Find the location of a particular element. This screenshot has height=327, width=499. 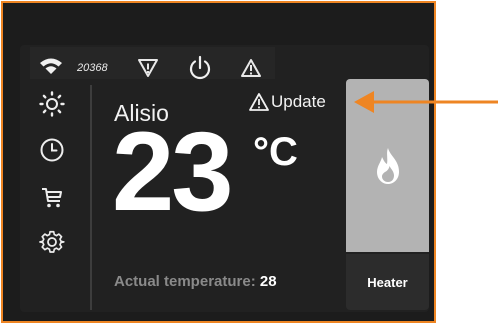

annotation-arrow is located at coordinates (426, 102).